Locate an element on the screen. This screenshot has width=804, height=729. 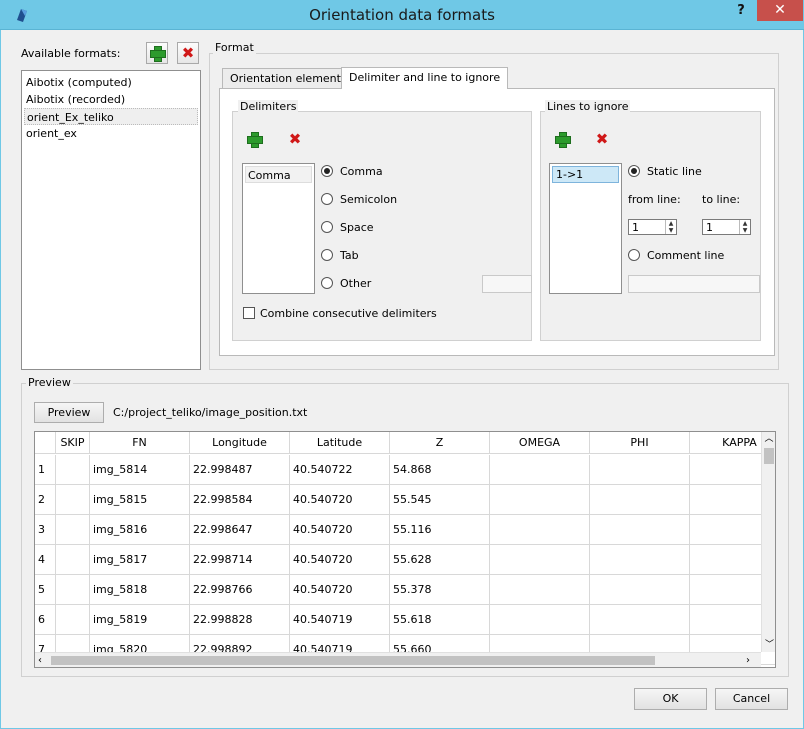
format-list-item: orient_ex is located at coordinates (111, 133).